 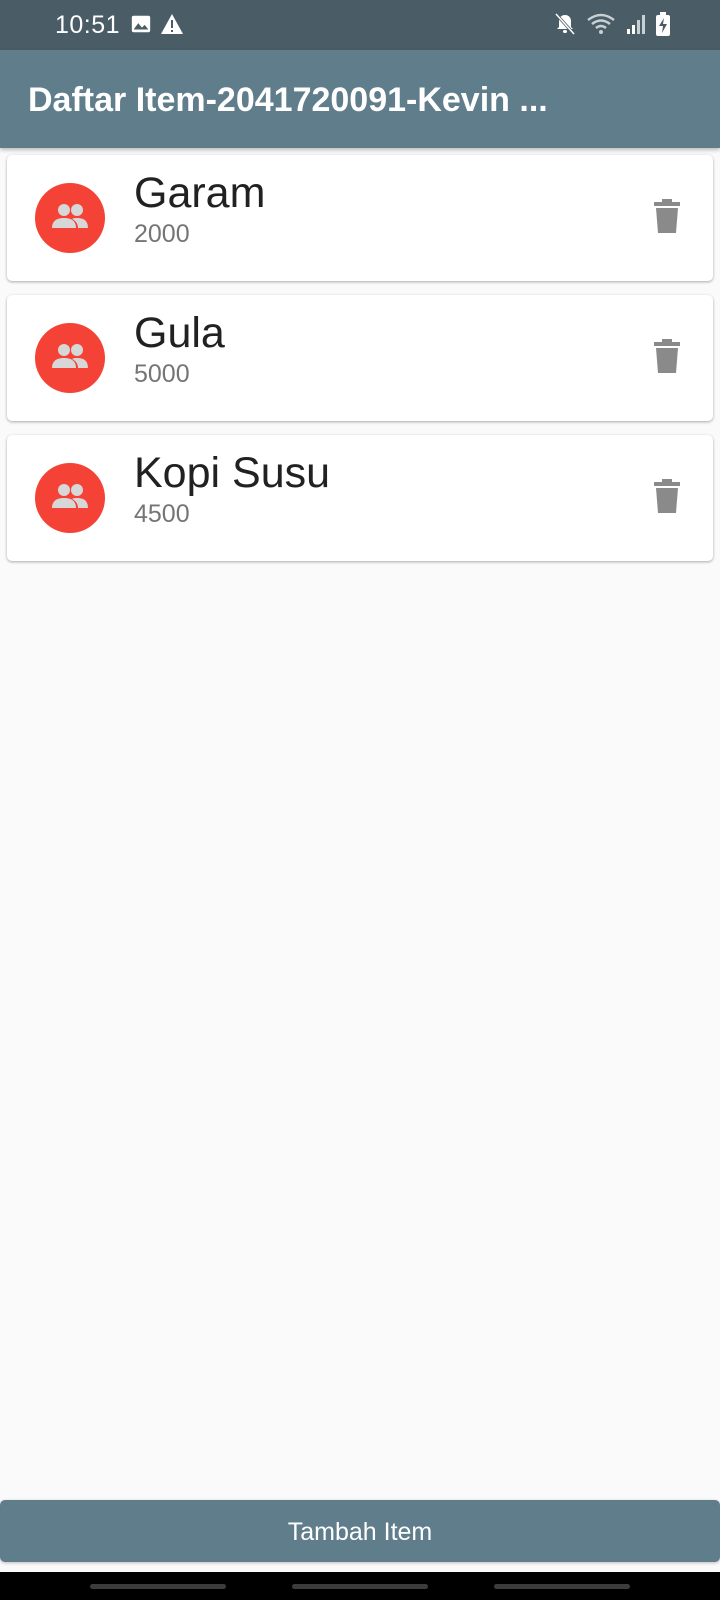 What do you see at coordinates (360, 358) in the screenshot?
I see `list-item: Gula 5000` at bounding box center [360, 358].